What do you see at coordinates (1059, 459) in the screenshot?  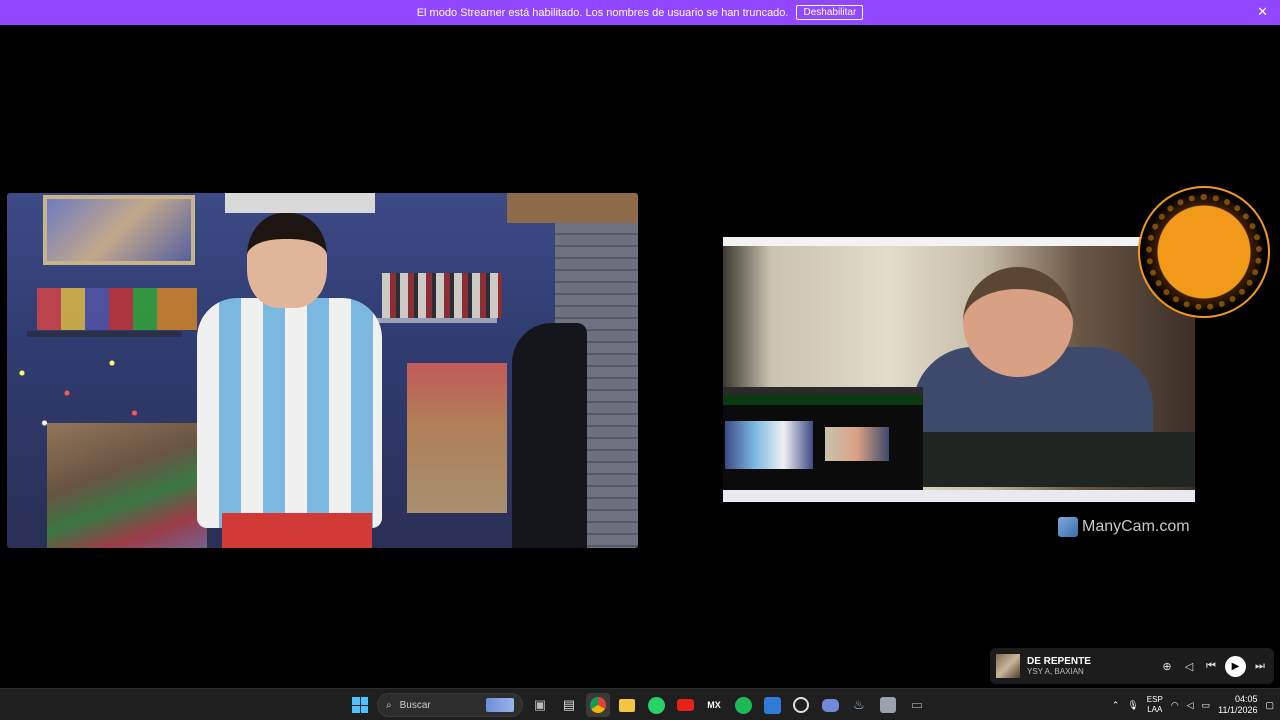 I see `keyboard` at bounding box center [1059, 459].